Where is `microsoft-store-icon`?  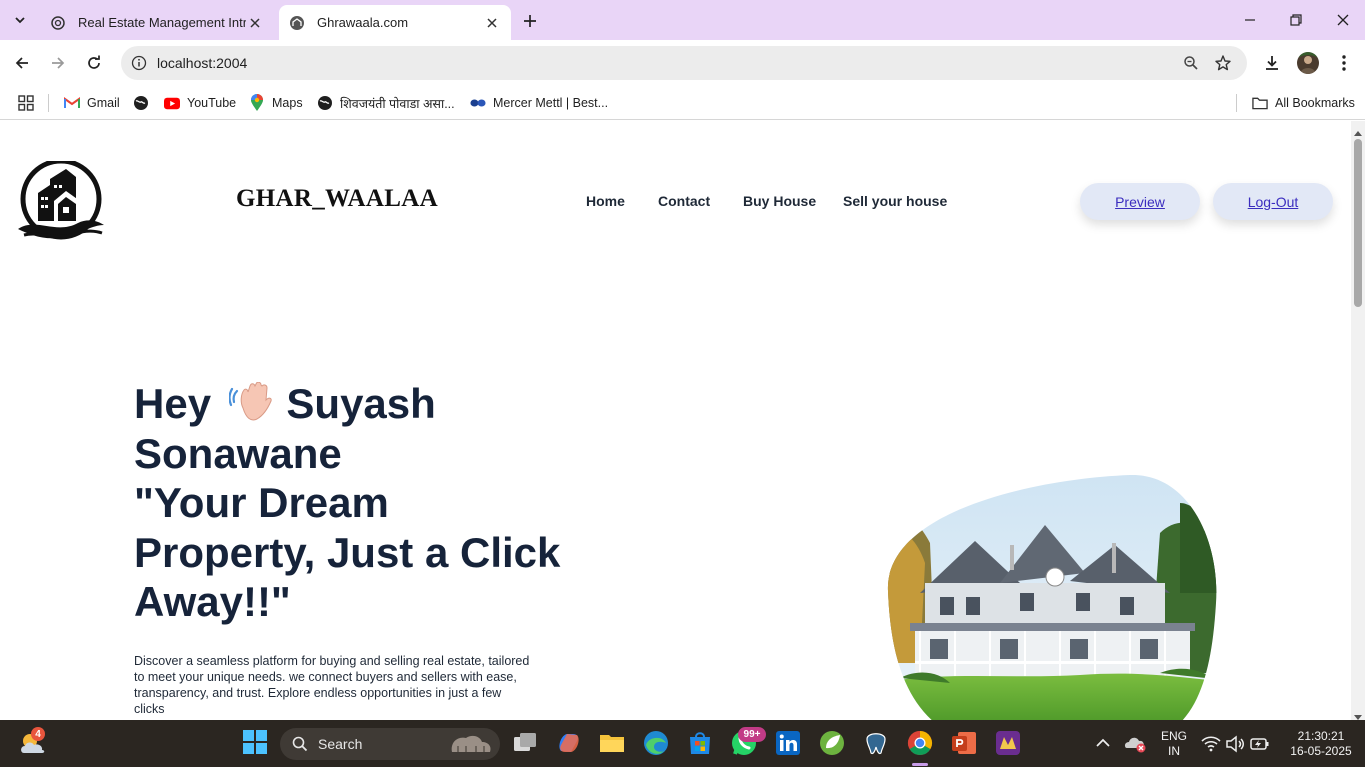 microsoft-store-icon is located at coordinates (700, 743).